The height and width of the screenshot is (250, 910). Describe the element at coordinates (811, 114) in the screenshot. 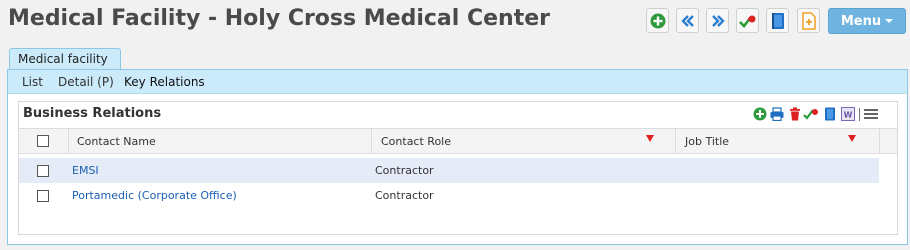

I see `link-icon` at that location.